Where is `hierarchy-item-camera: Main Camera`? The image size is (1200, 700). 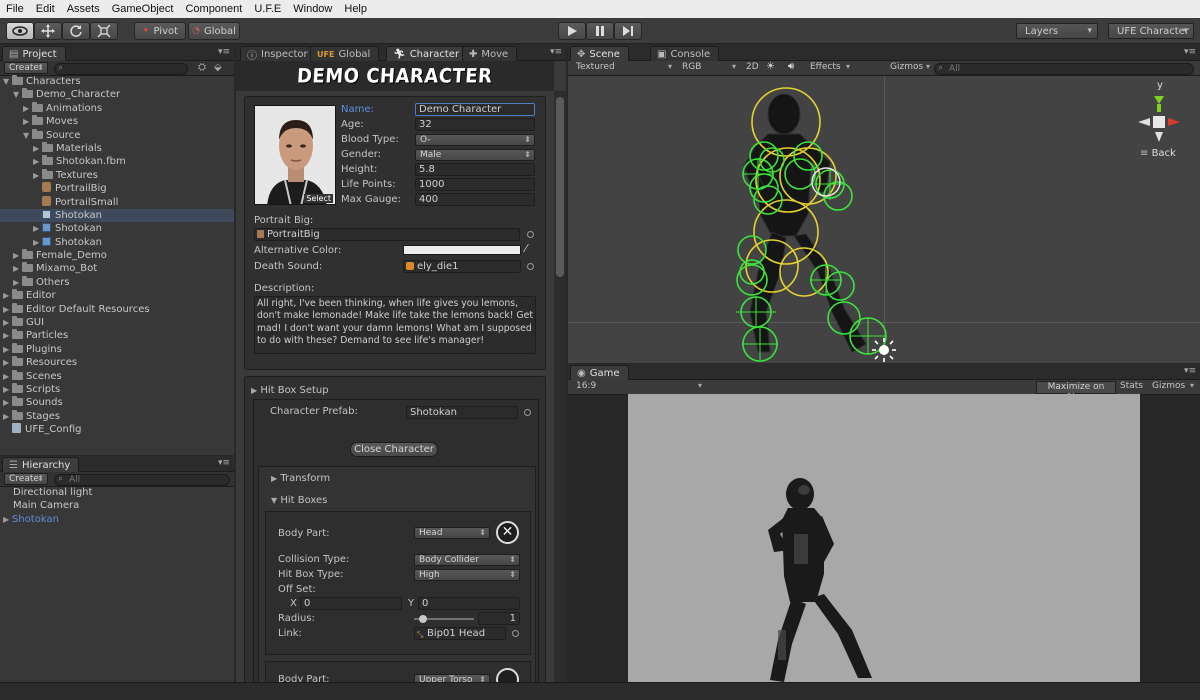 hierarchy-item-camera: Main Camera is located at coordinates (117, 505).